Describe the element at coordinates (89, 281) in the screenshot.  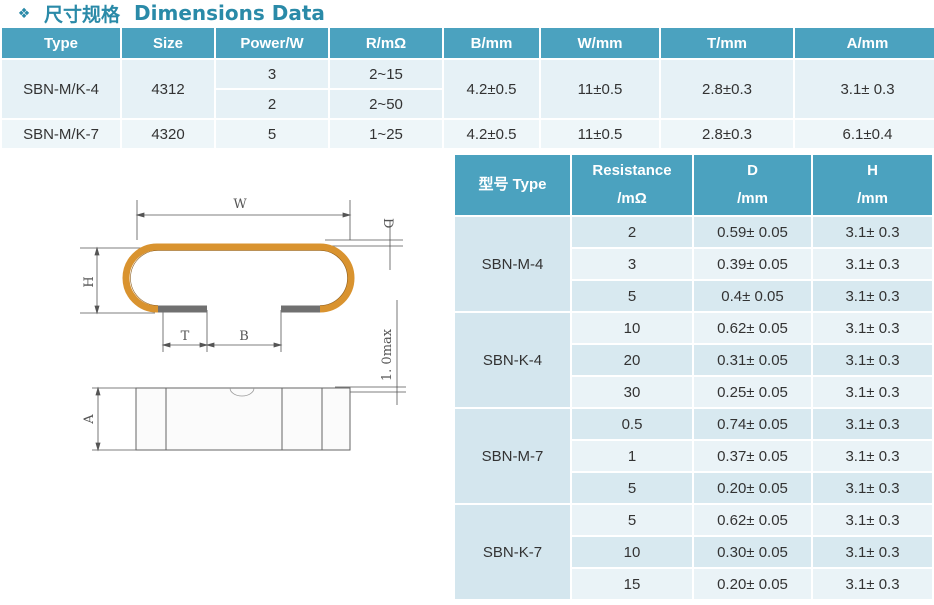
I see `label-h: H` at that location.